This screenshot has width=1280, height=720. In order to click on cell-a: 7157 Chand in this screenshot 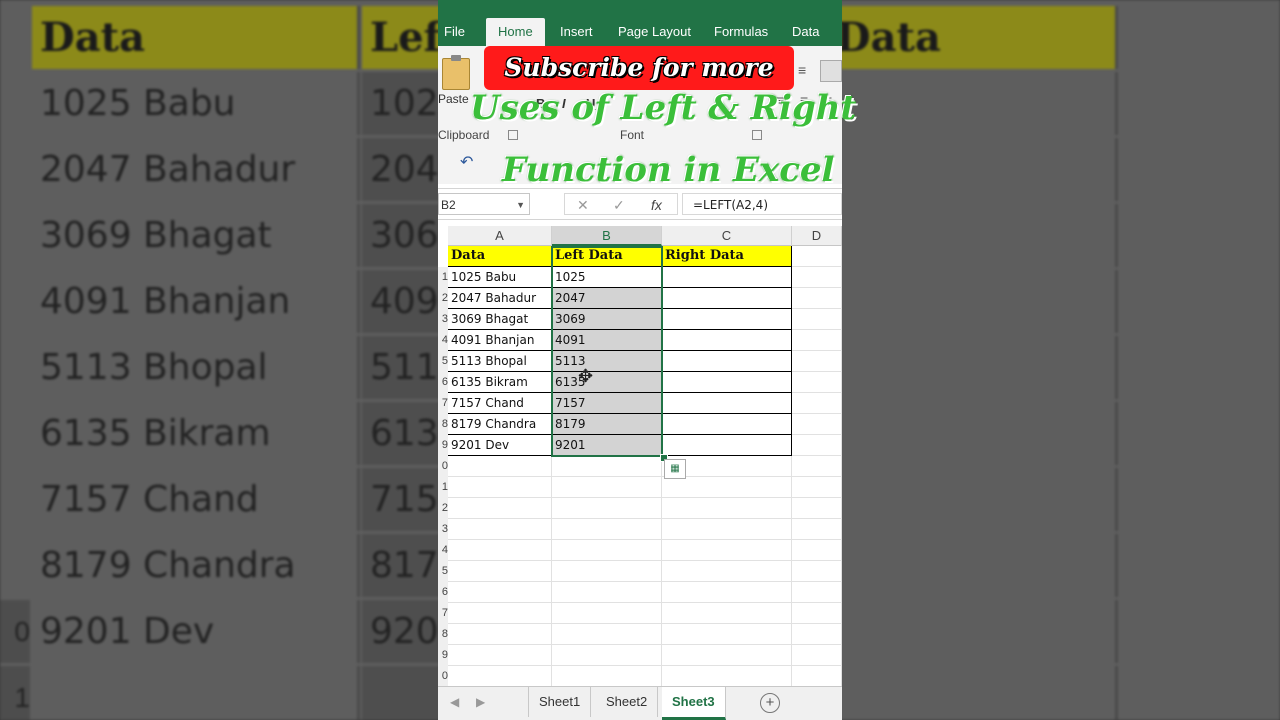, I will do `click(500, 403)`.